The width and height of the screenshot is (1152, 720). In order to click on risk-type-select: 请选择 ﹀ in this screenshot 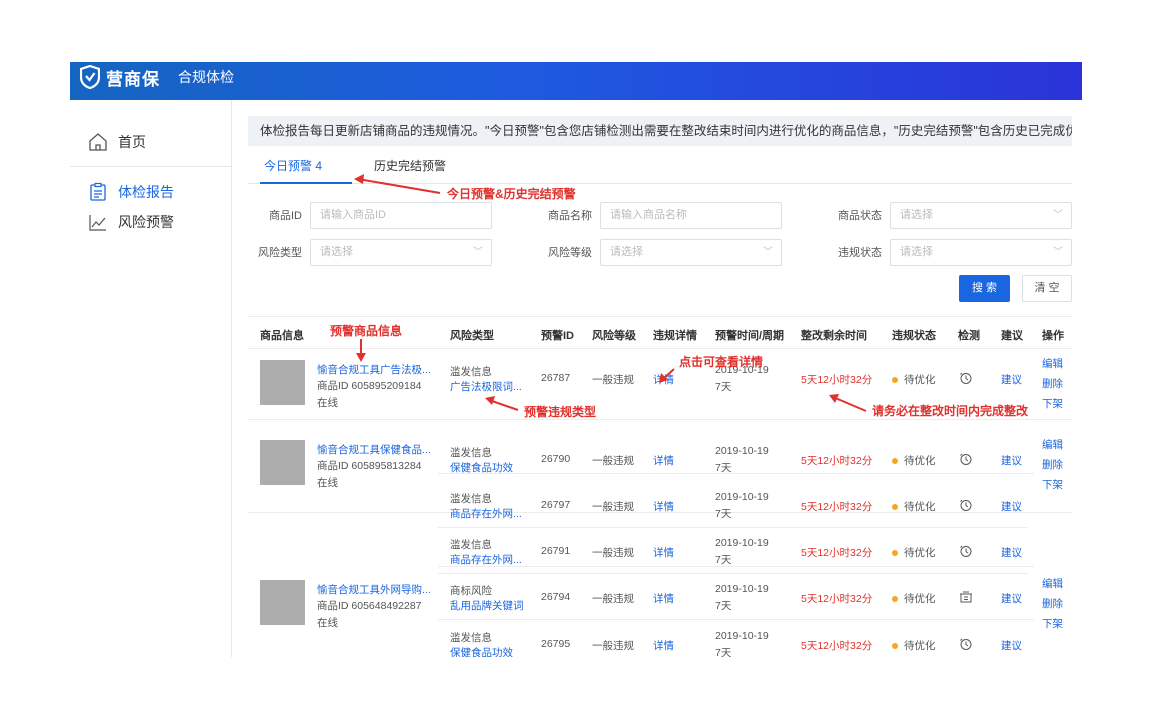, I will do `click(401, 252)`.